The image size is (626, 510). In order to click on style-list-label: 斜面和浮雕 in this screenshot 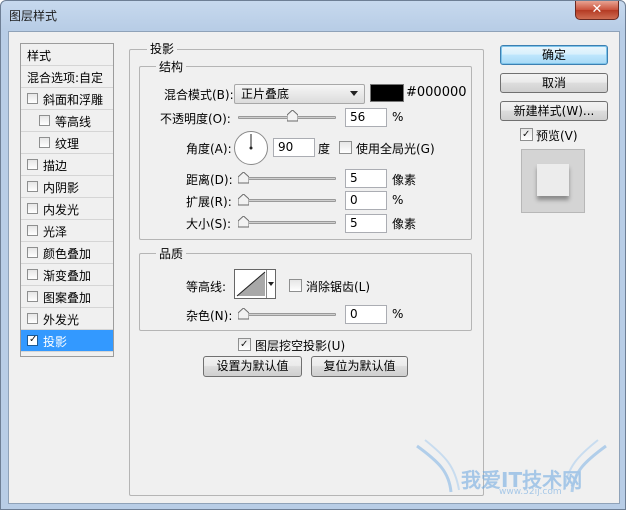, I will do `click(73, 100)`.